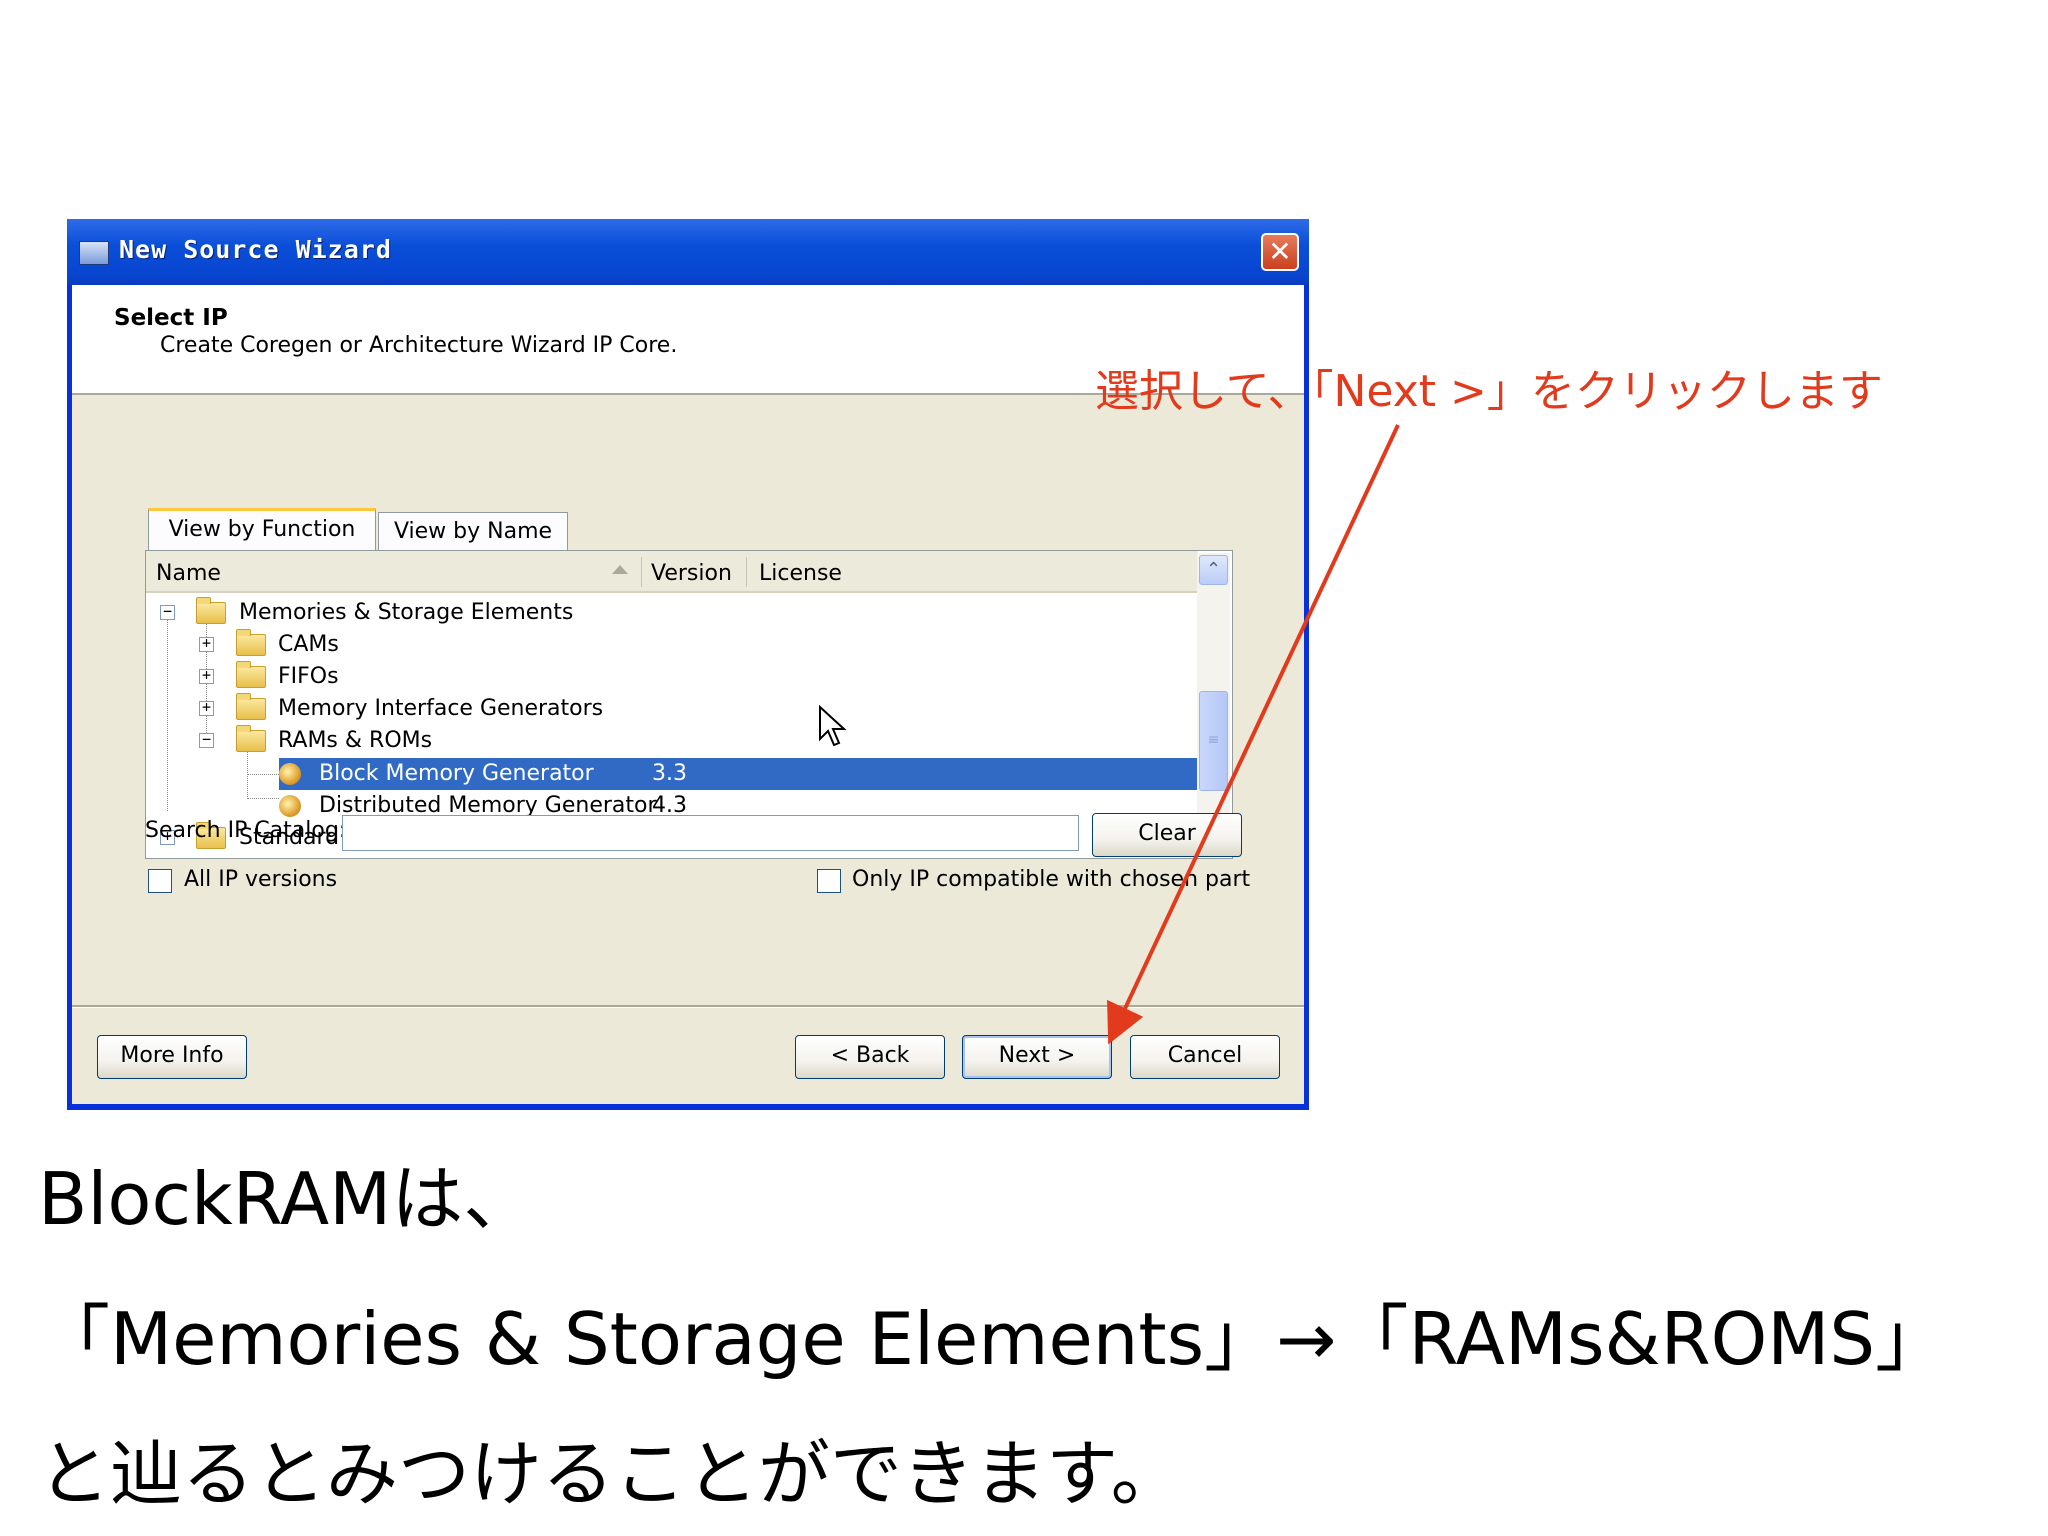 The height and width of the screenshot is (1536, 2048). What do you see at coordinates (255, 249) in the screenshot?
I see `window-title: New Source Wizard` at bounding box center [255, 249].